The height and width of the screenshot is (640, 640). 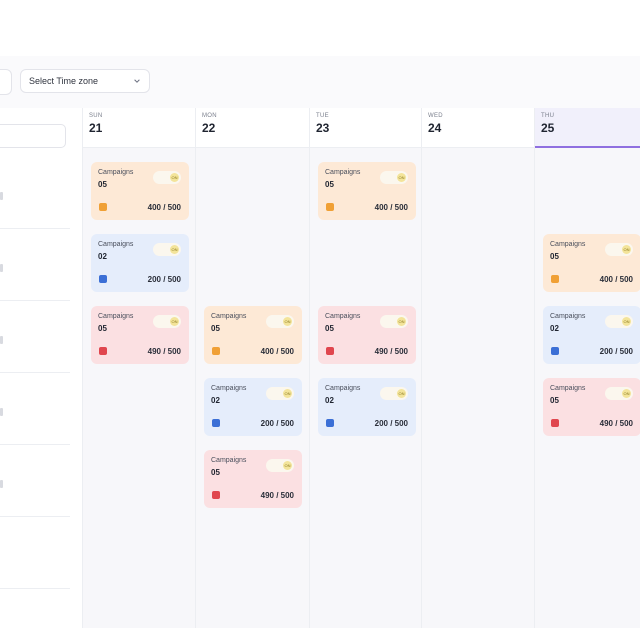 I want to click on left-search-input, so click(x=33, y=136).